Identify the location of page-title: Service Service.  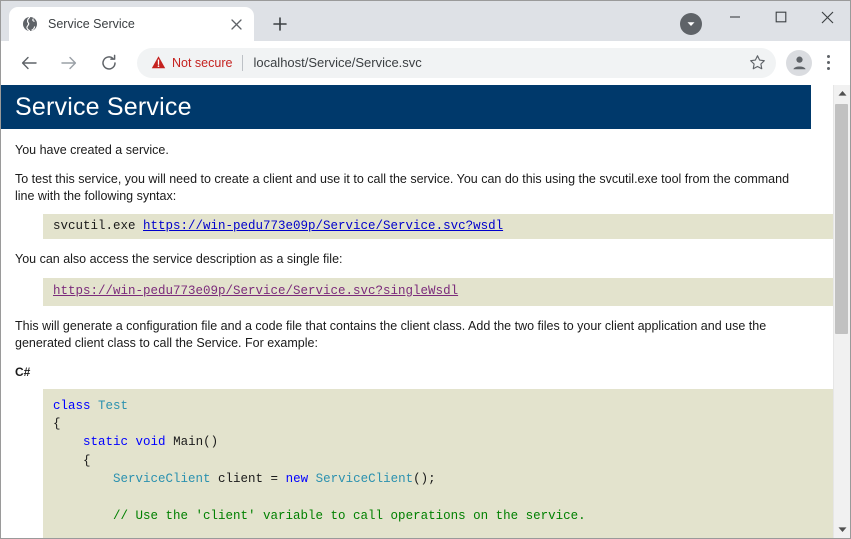
(103, 106).